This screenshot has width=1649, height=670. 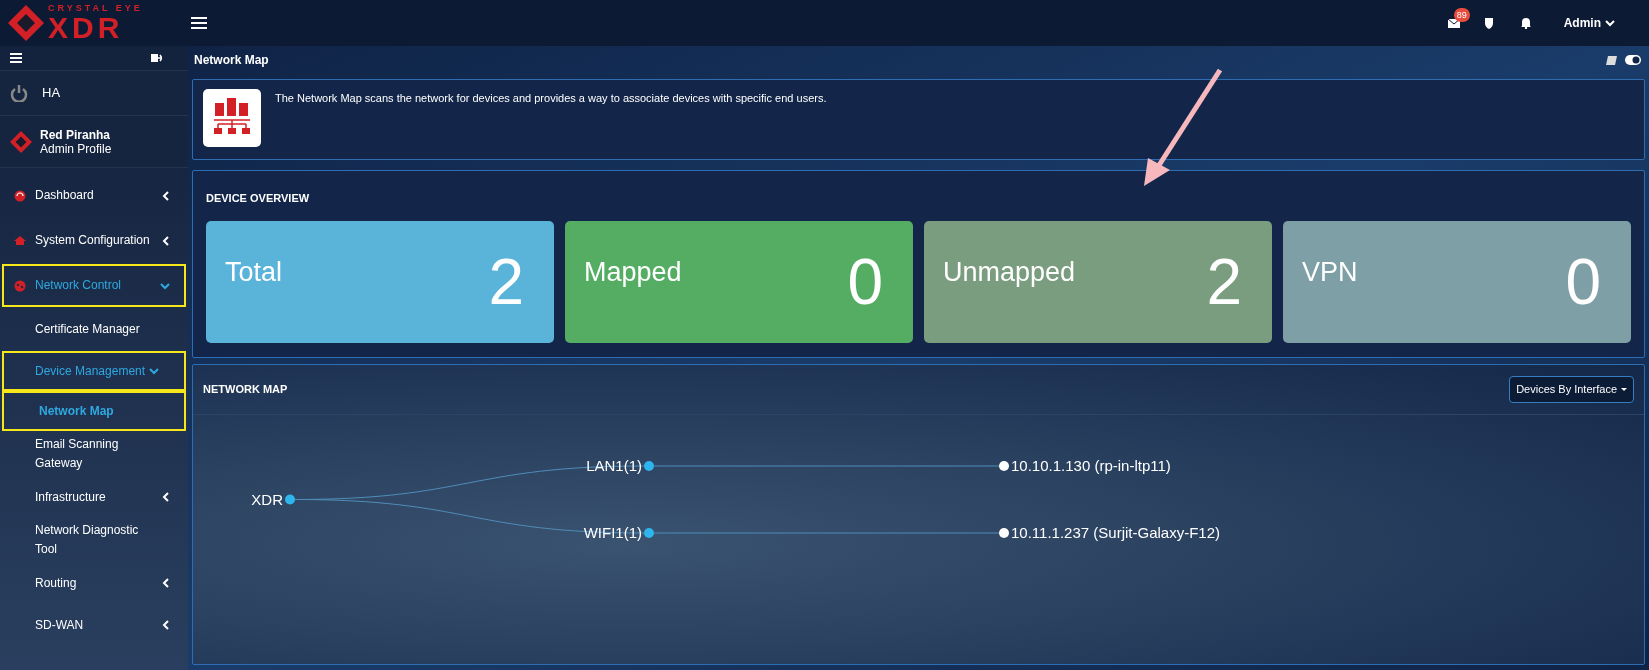 What do you see at coordinates (1009, 273) in the screenshot?
I see `stat-label: Unmapped` at bounding box center [1009, 273].